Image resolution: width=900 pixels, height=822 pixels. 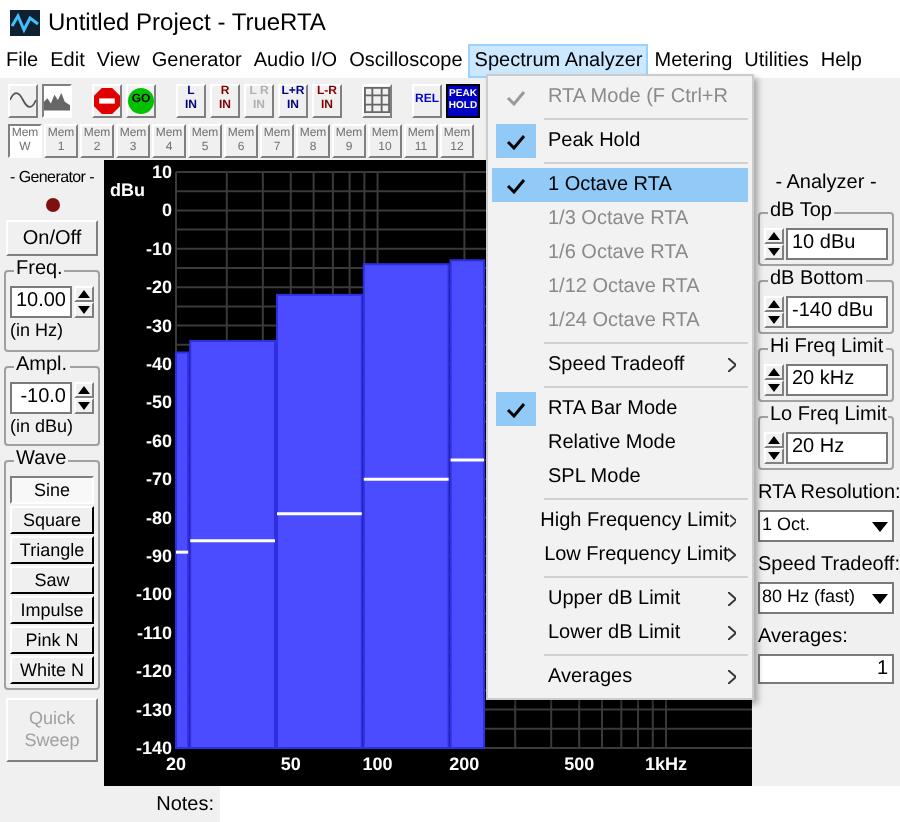 I want to click on wave-option: Impulse, so click(x=52, y=610).